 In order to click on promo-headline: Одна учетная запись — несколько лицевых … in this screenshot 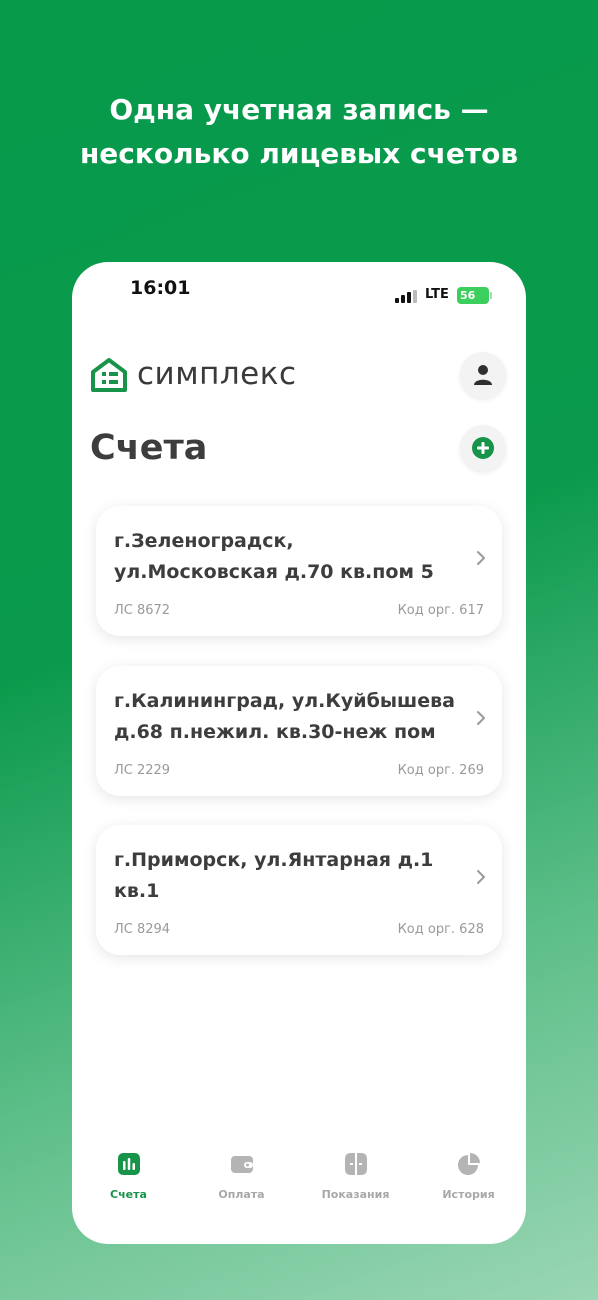, I will do `click(299, 132)`.